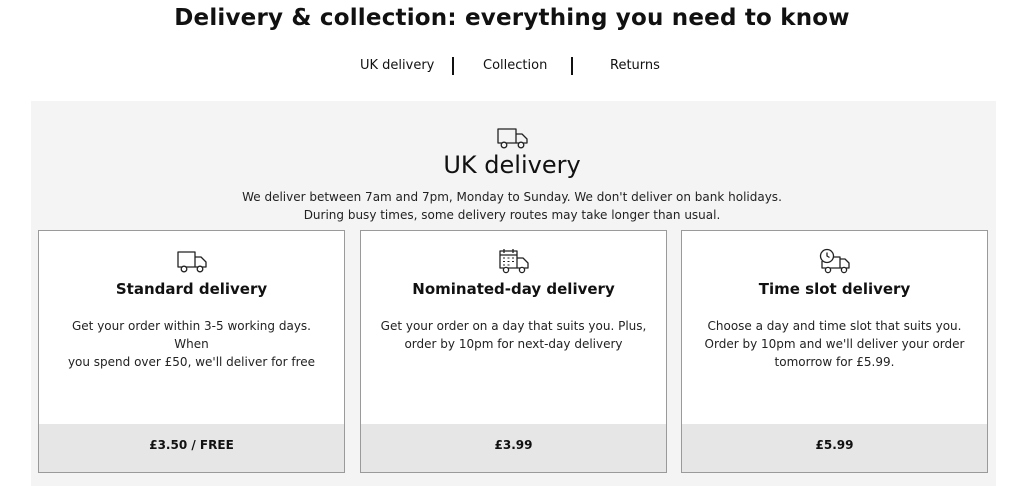  I want to click on subnav: UK delivery Collection Returns, so click(512, 66).